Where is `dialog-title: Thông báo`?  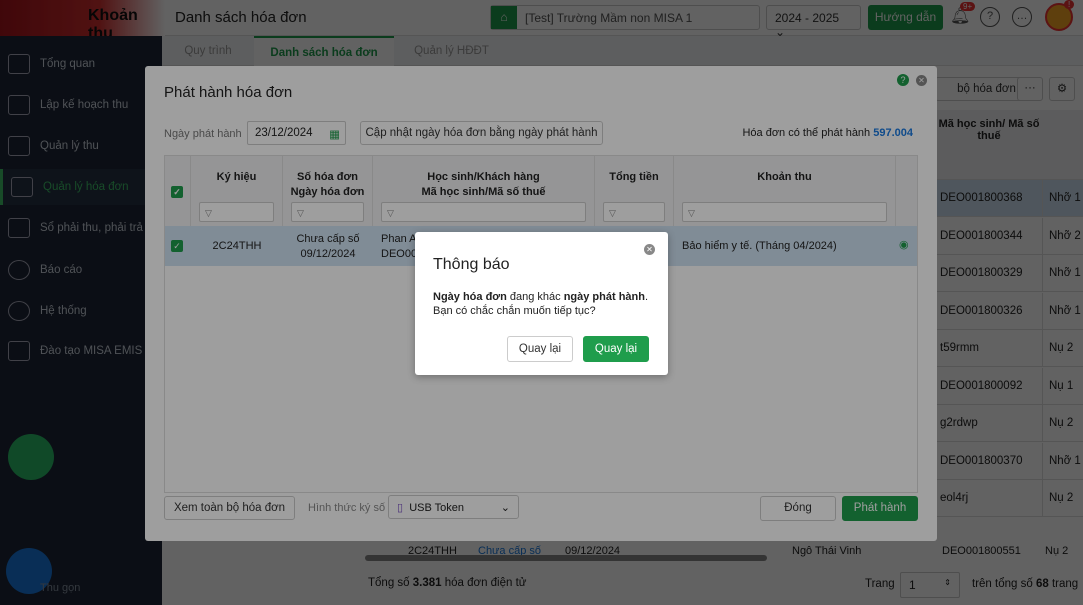 dialog-title: Thông báo is located at coordinates (471, 264).